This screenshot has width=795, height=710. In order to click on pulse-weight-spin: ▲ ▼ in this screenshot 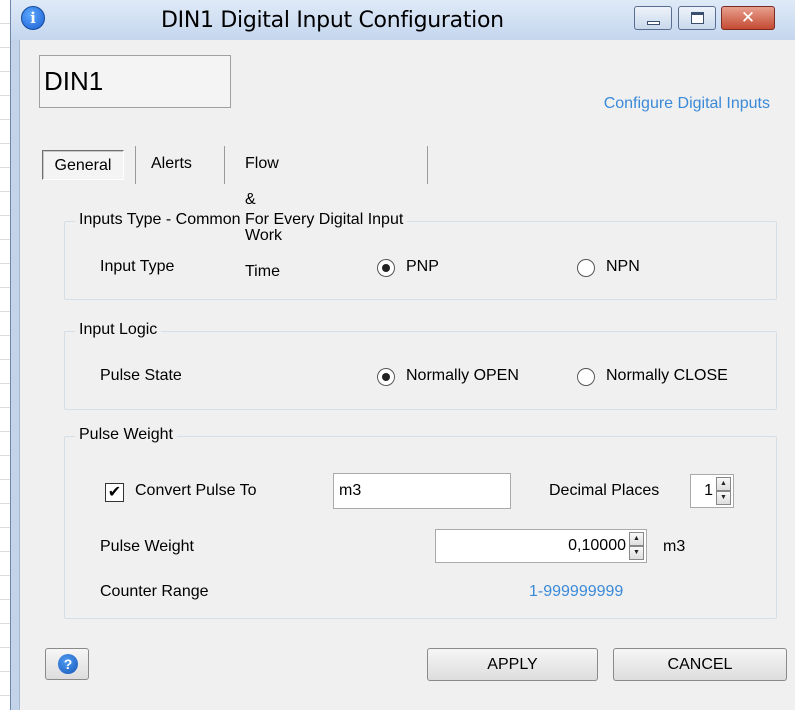, I will do `click(636, 546)`.